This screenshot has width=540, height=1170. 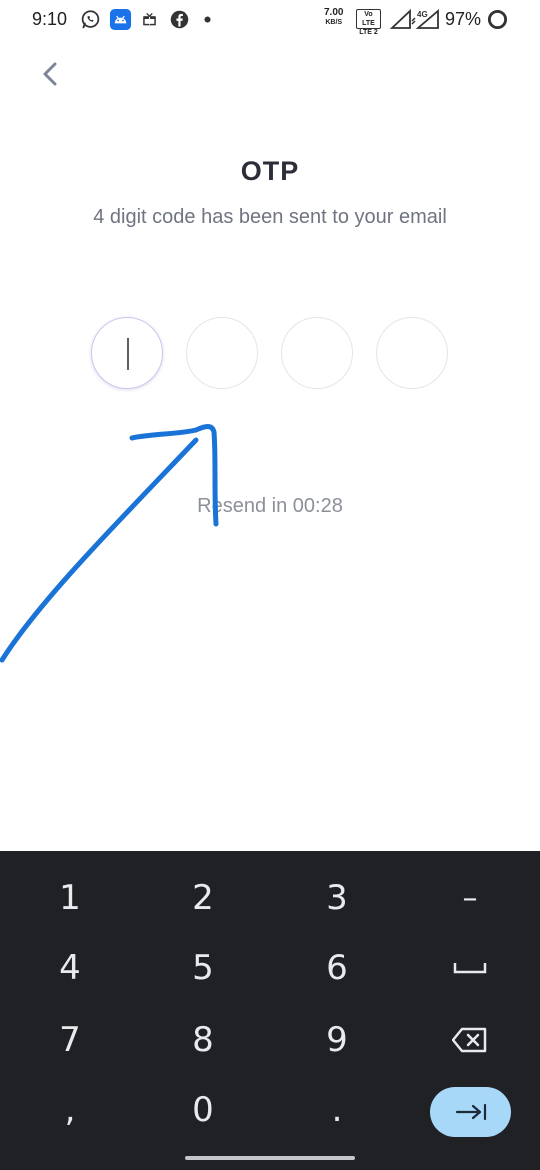 What do you see at coordinates (368, 32) in the screenshot?
I see `volte-bottom: LTE 2` at bounding box center [368, 32].